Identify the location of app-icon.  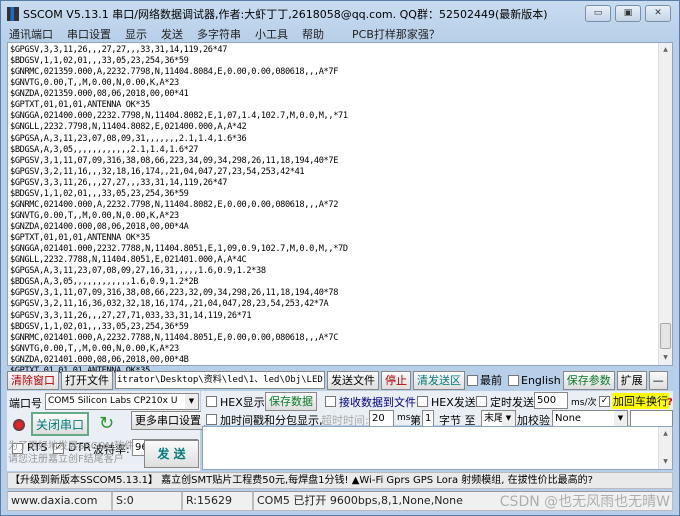
(13, 14).